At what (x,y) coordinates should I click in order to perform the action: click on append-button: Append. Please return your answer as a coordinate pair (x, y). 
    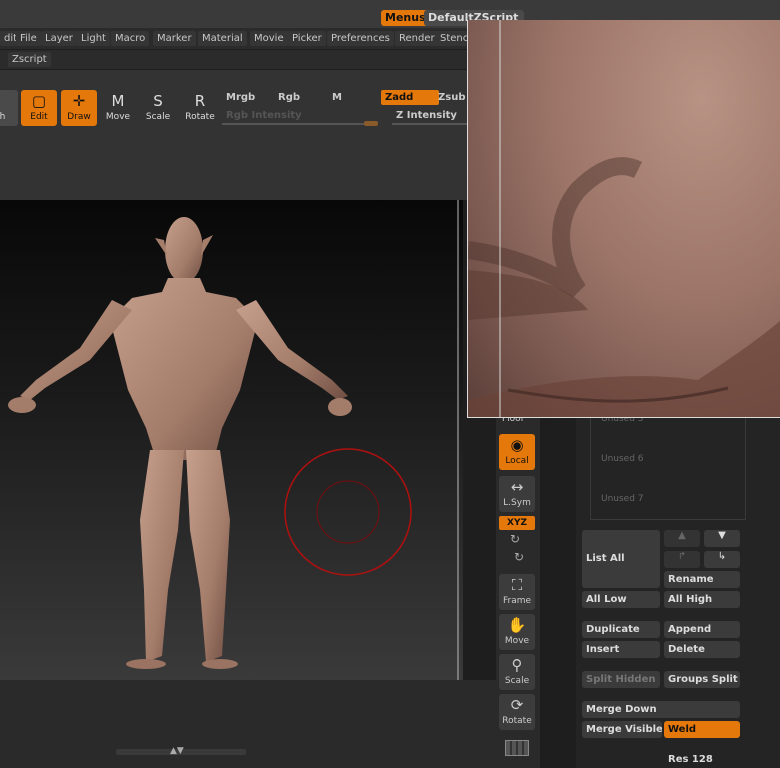
    Looking at the image, I should click on (702, 629).